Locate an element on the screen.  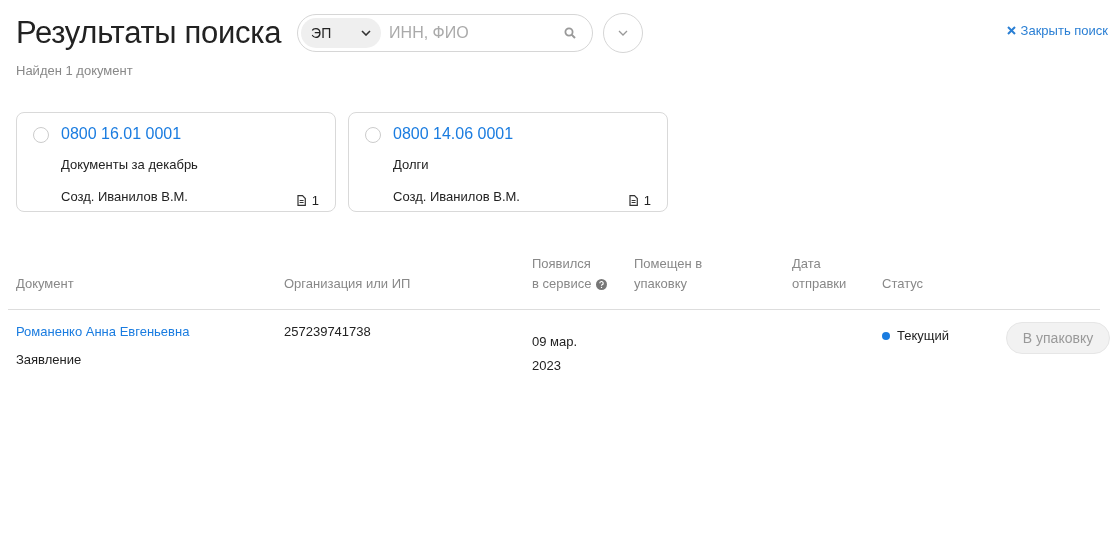
column-header: Помещен в упаковку is located at coordinates (669, 274).